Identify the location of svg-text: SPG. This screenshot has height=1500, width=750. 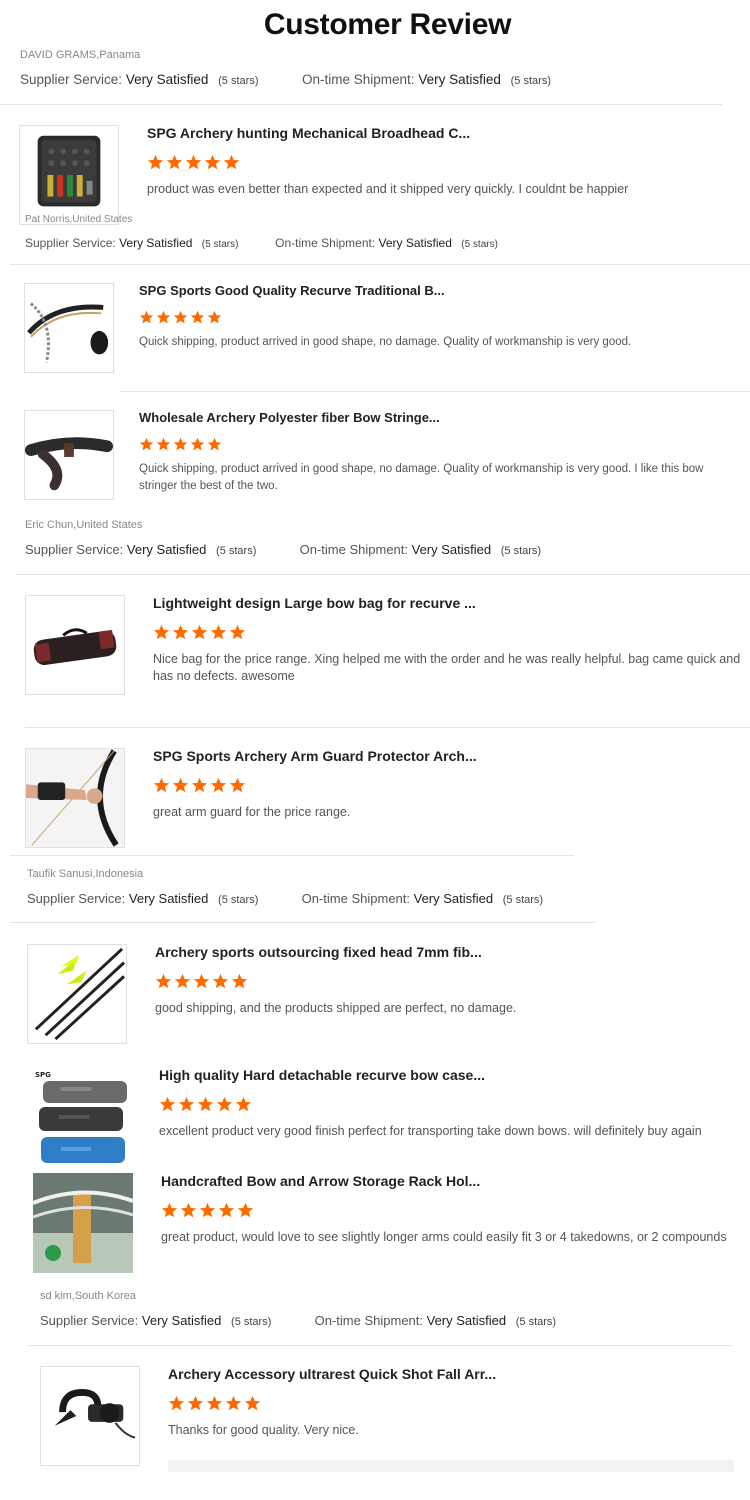
(43, 1075).